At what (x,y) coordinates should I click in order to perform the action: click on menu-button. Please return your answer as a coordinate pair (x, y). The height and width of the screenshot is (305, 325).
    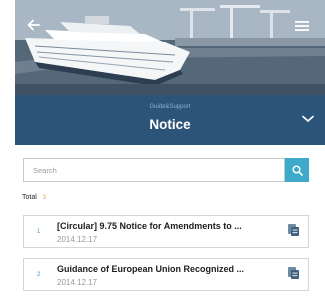
    Looking at the image, I should click on (306, 31).